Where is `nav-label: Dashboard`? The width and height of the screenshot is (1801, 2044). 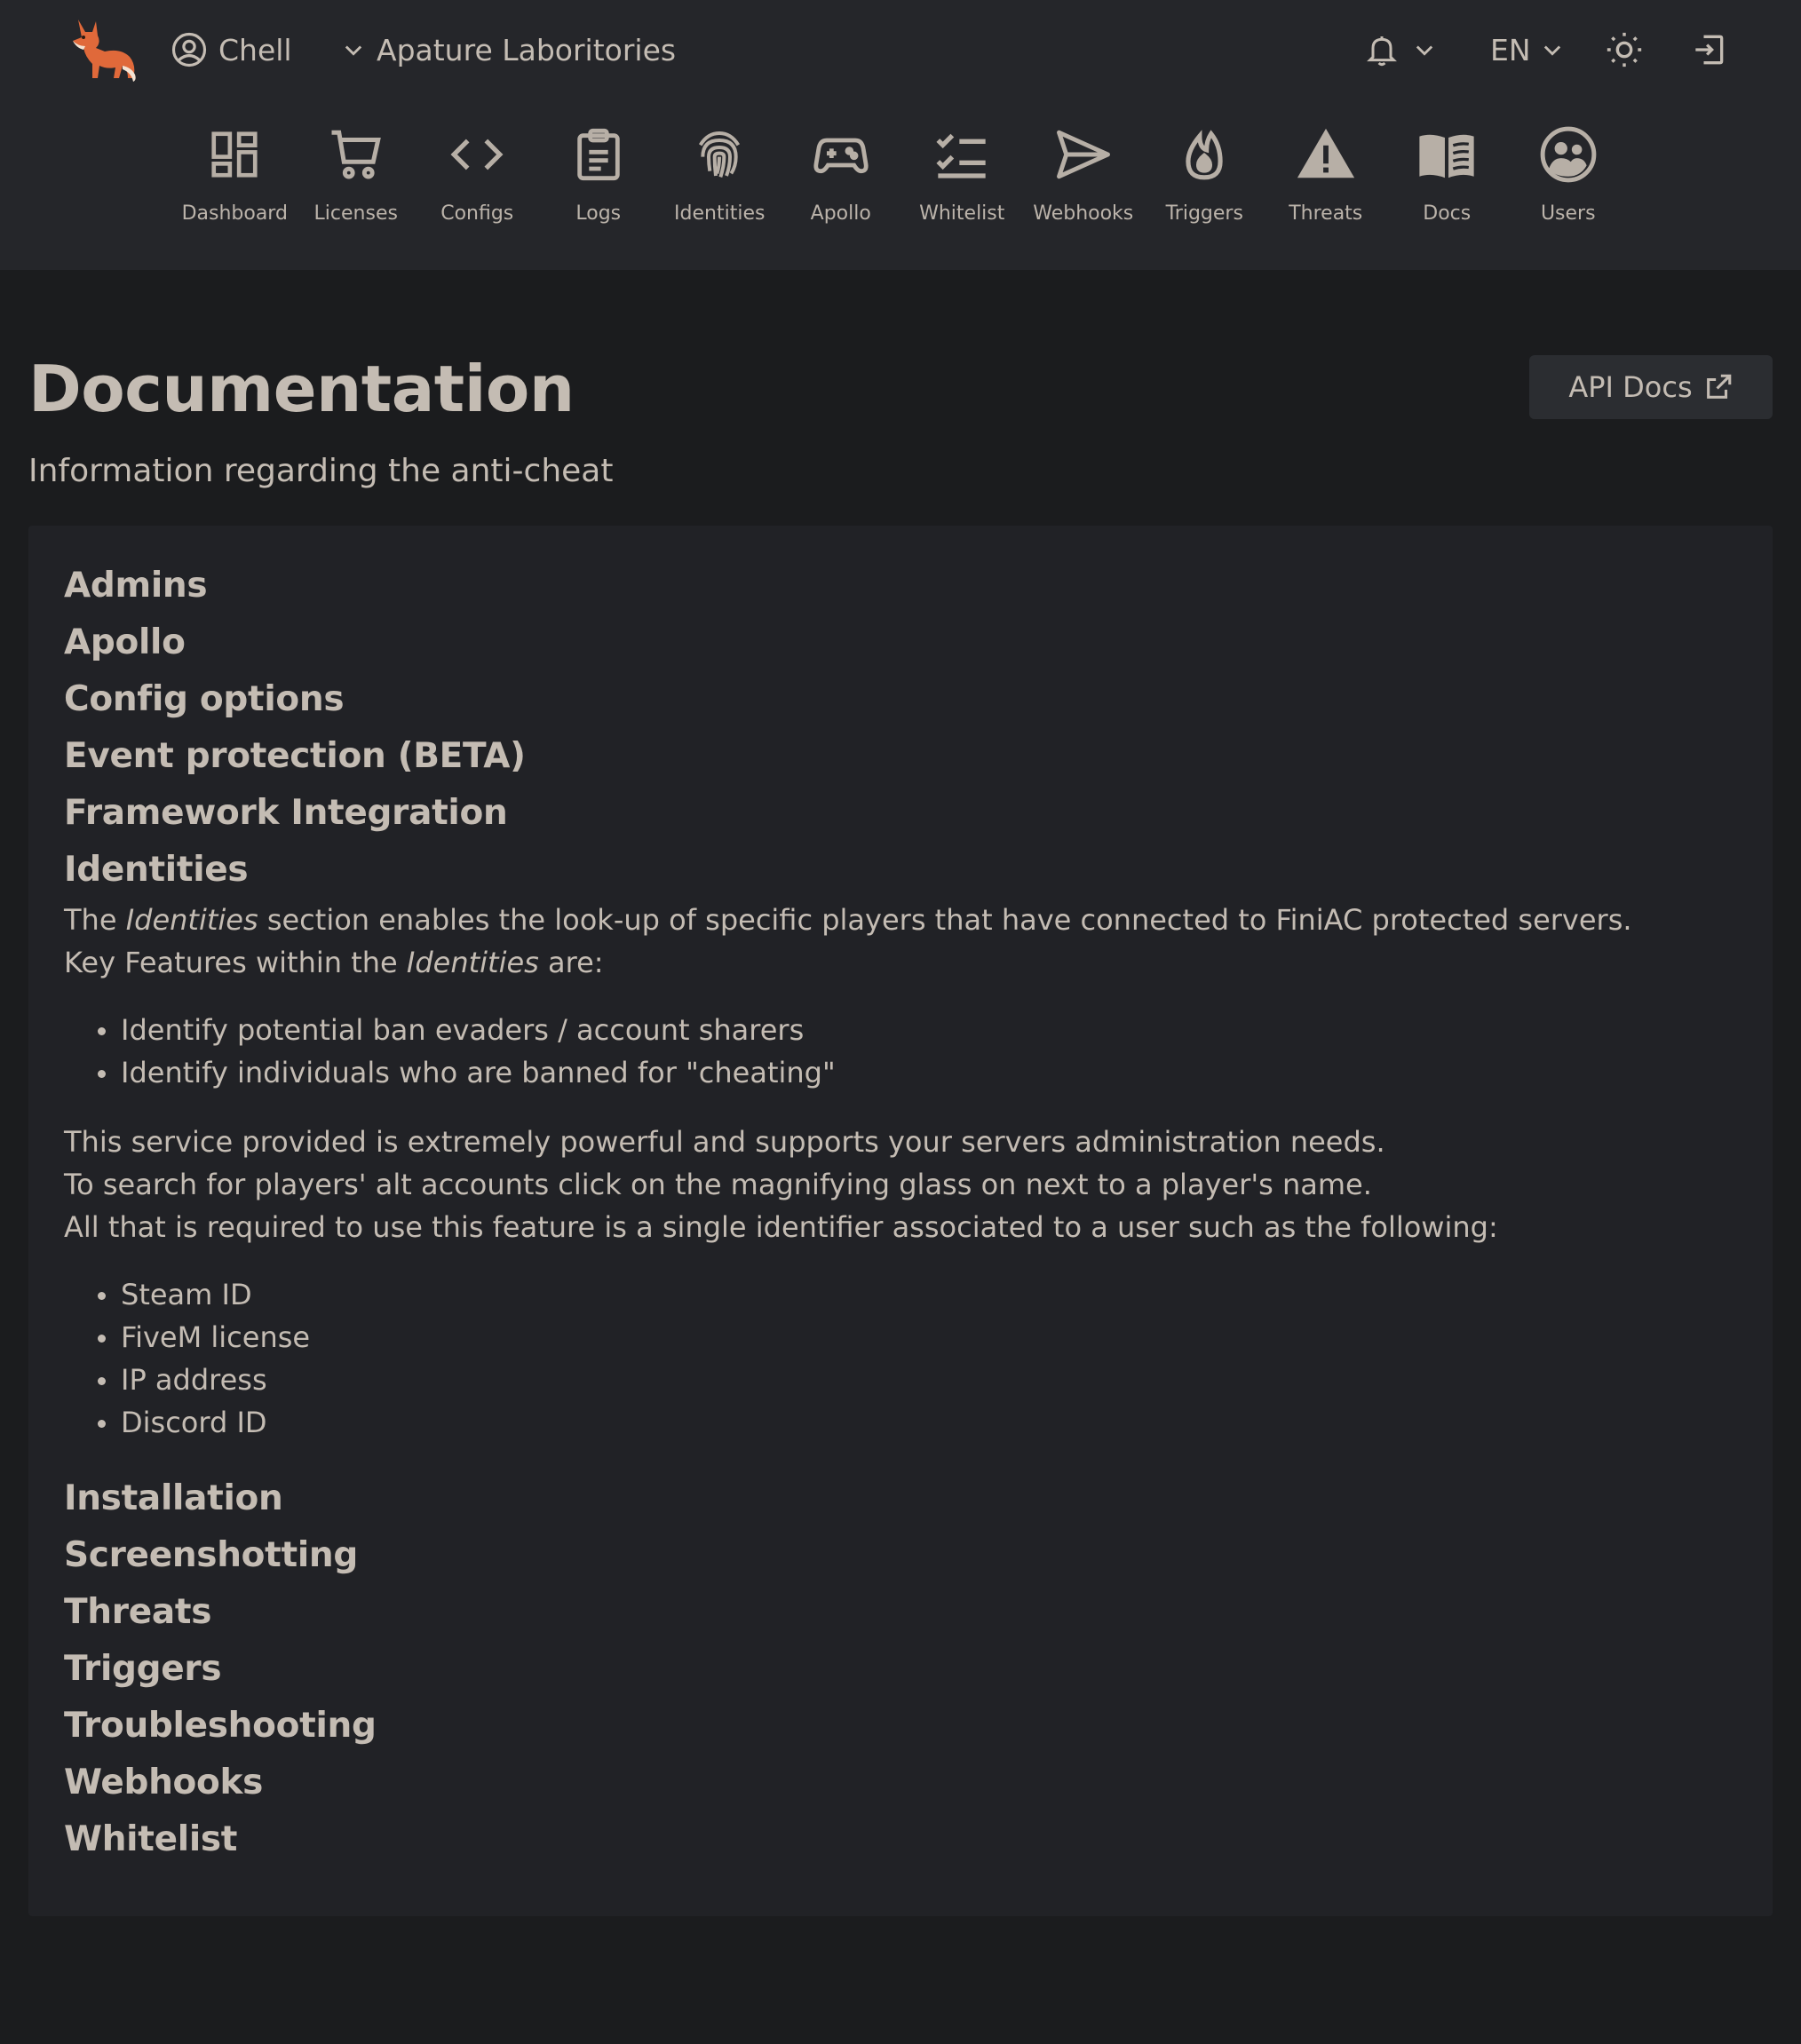 nav-label: Dashboard is located at coordinates (235, 213).